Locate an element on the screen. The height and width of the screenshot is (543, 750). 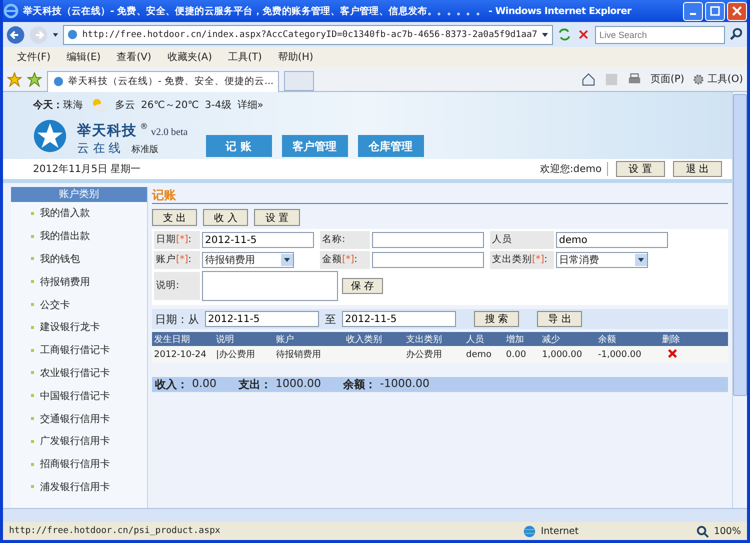
column-header: 账户 is located at coordinates (285, 340).